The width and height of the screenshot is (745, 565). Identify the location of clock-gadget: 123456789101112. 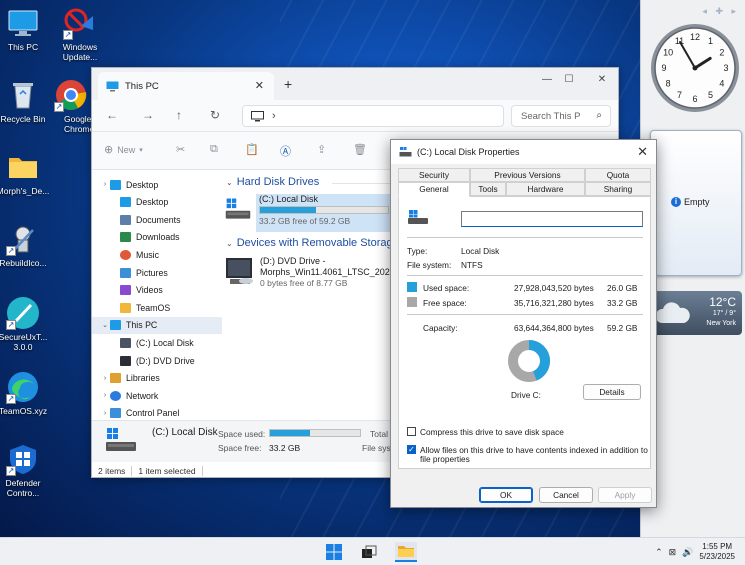
(695, 68).